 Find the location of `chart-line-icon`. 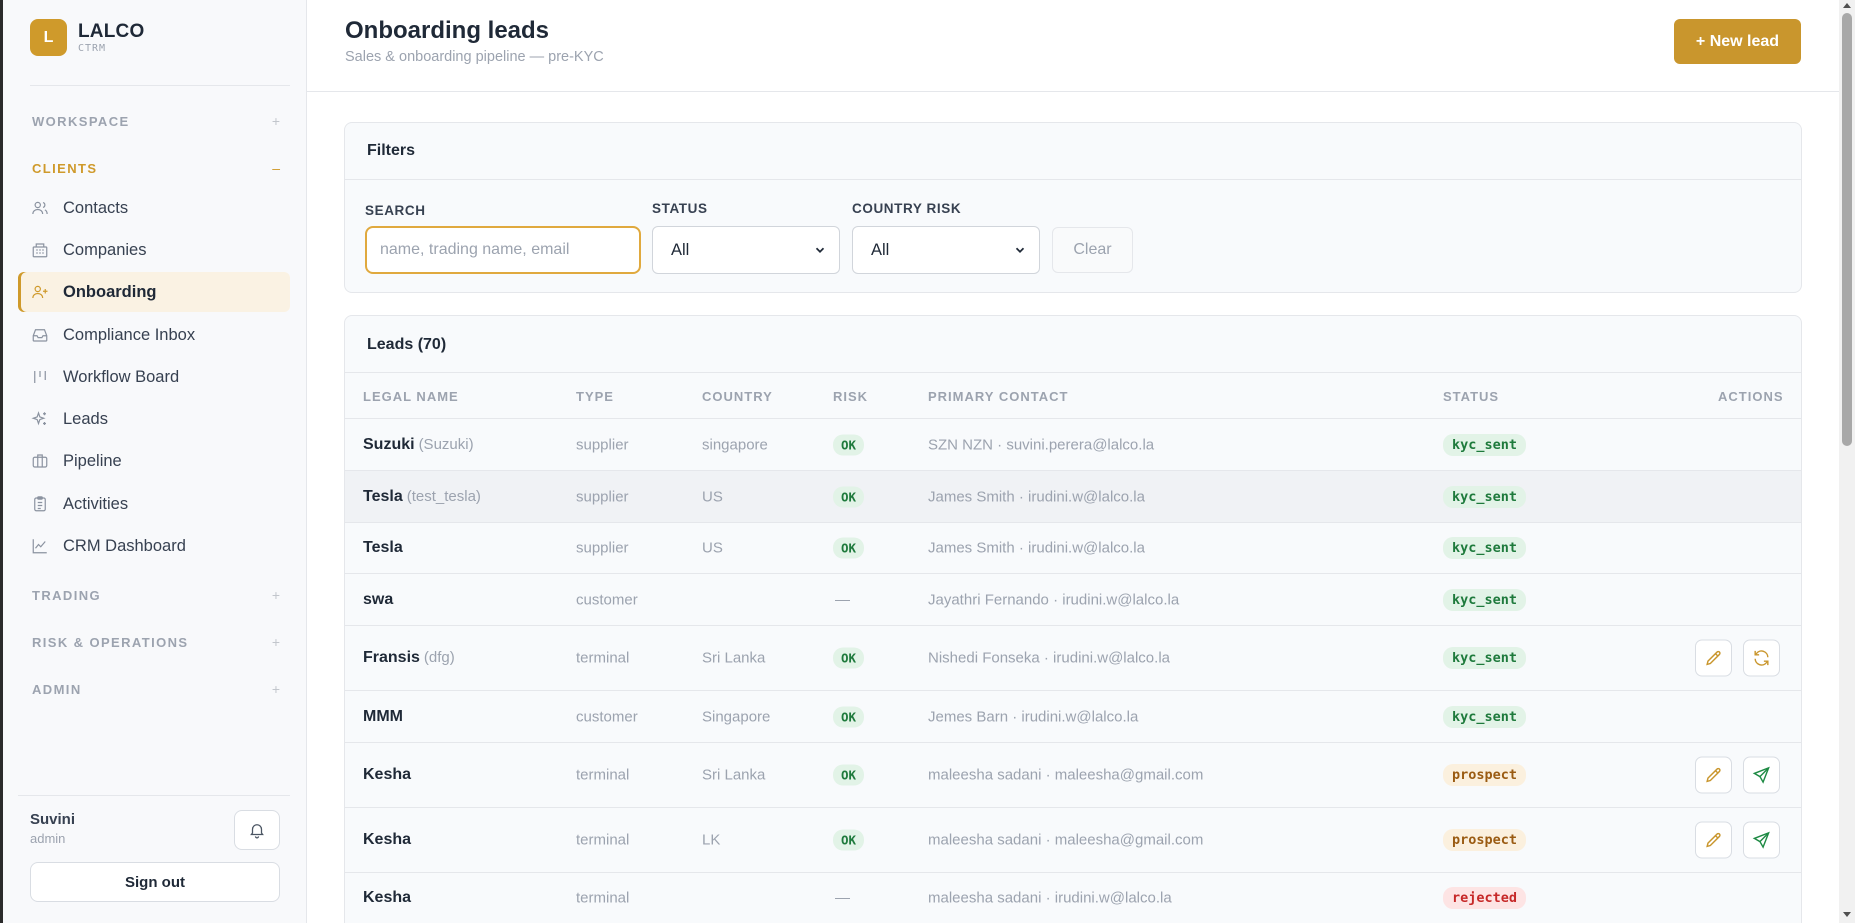

chart-line-icon is located at coordinates (40, 546).